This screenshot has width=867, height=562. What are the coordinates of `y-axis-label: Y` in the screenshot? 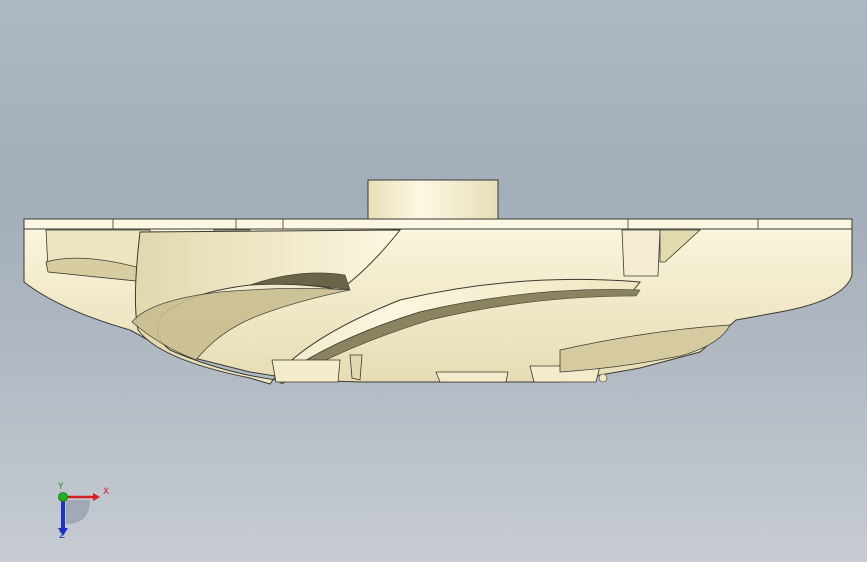 It's located at (61, 487).